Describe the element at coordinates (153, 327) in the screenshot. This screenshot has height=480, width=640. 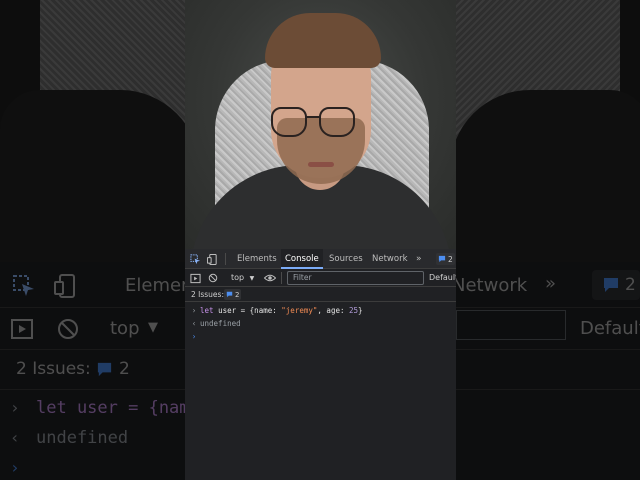
I see `background-context-arrow-icon: ▼` at that location.